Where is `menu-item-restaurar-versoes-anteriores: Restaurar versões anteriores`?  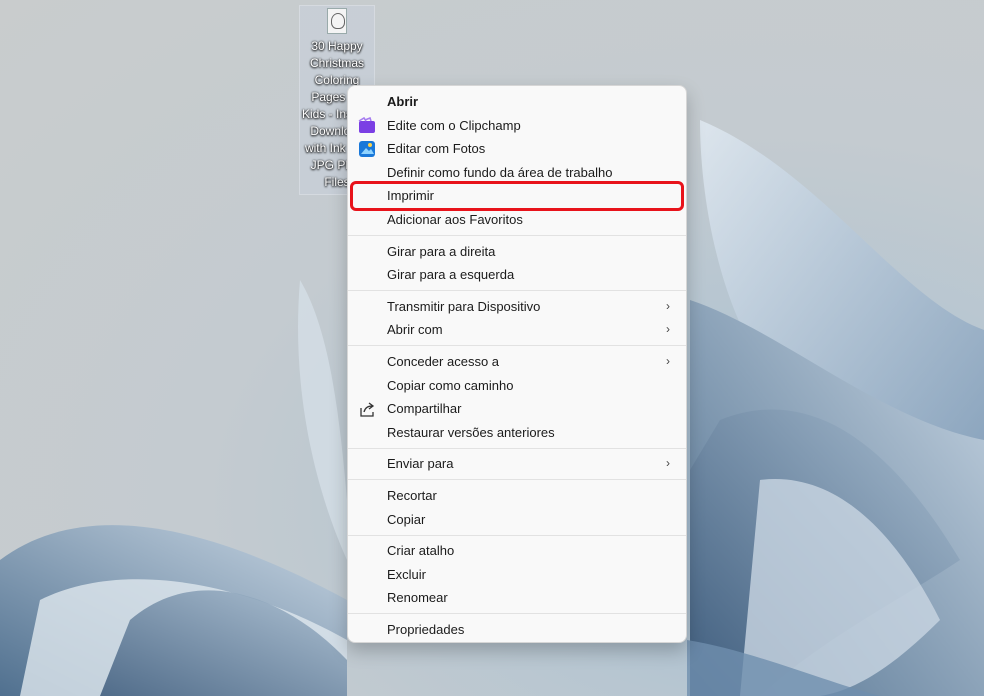 menu-item-restaurar-versoes-anteriores: Restaurar versões anteriores is located at coordinates (517, 433).